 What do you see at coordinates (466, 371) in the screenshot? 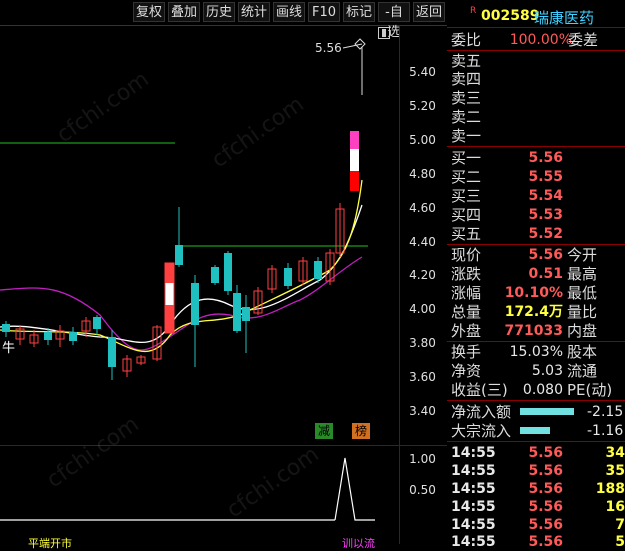
I see `fin-label: 净资` at bounding box center [466, 371].